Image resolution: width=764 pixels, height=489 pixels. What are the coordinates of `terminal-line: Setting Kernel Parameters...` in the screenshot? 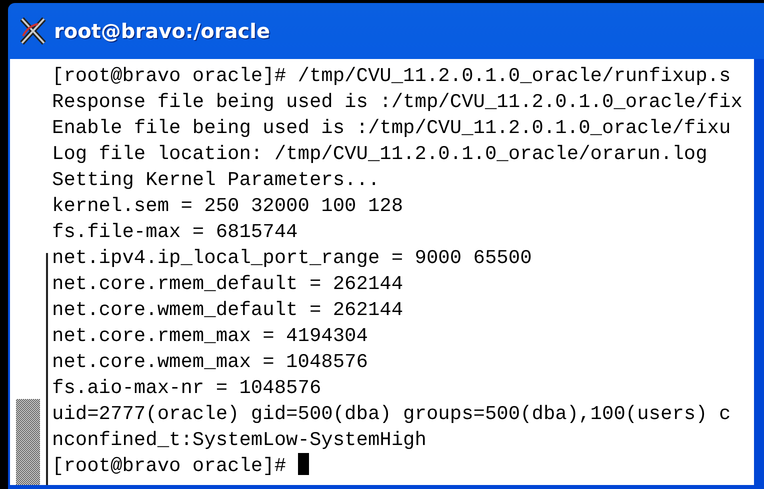 It's located at (216, 180).